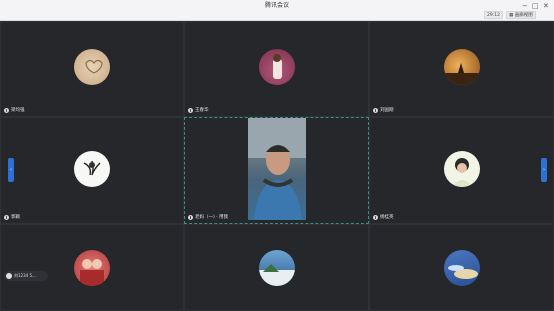 Image resolution: width=554 pixels, height=311 pixels. Describe the element at coordinates (202, 110) in the screenshot. I see `participant-name: 王春华` at that location.